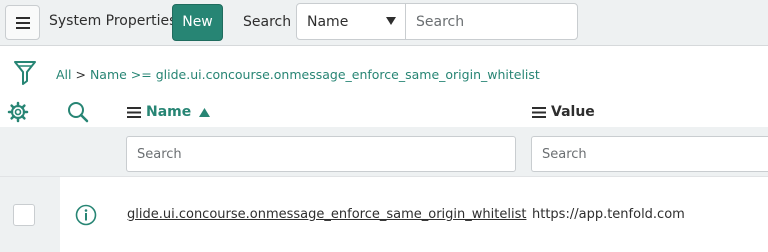  Describe the element at coordinates (64, 74) in the screenshot. I see `breadcrumb-all-link: All` at that location.